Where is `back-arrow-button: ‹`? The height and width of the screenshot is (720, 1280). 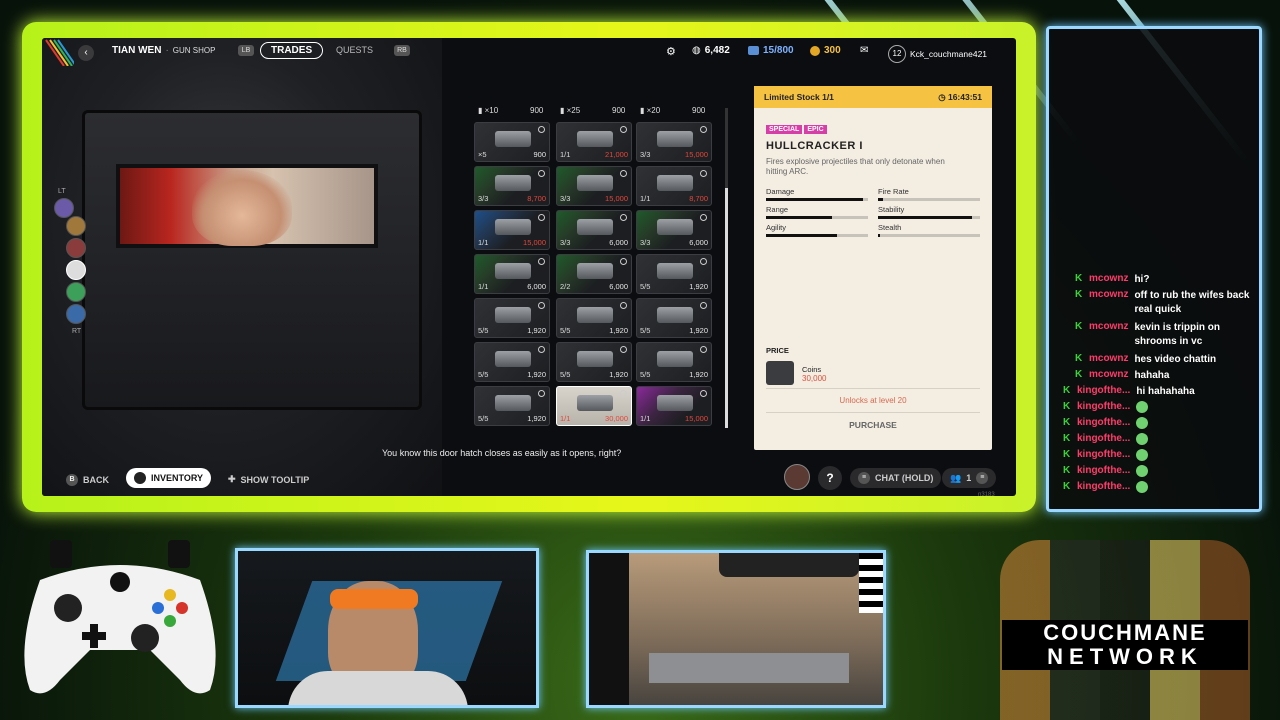 back-arrow-button: ‹ is located at coordinates (86, 53).